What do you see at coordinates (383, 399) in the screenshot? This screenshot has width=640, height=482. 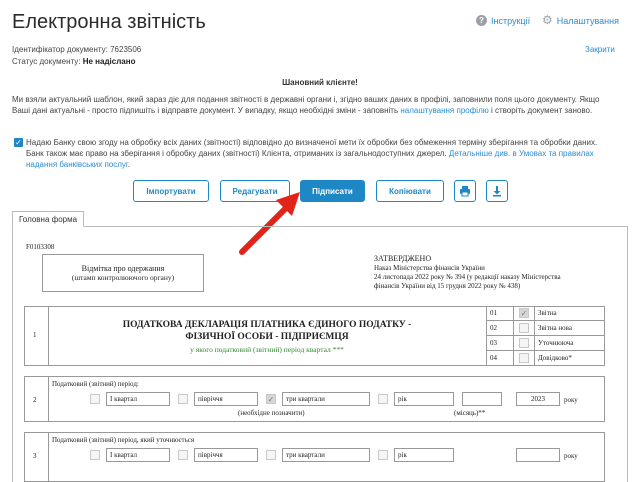 I see `period-checkbox-year` at bounding box center [383, 399].